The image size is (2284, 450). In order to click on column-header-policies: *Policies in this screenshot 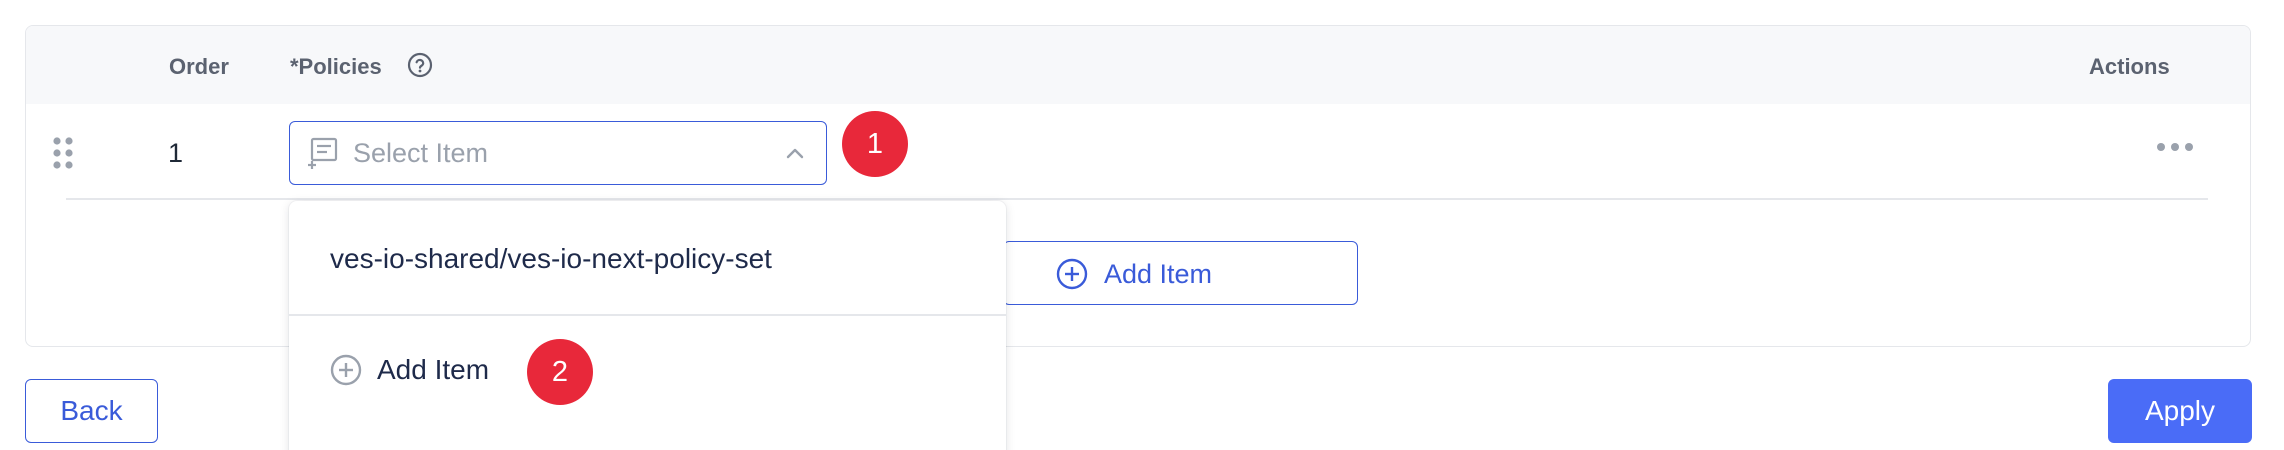, I will do `click(336, 66)`.